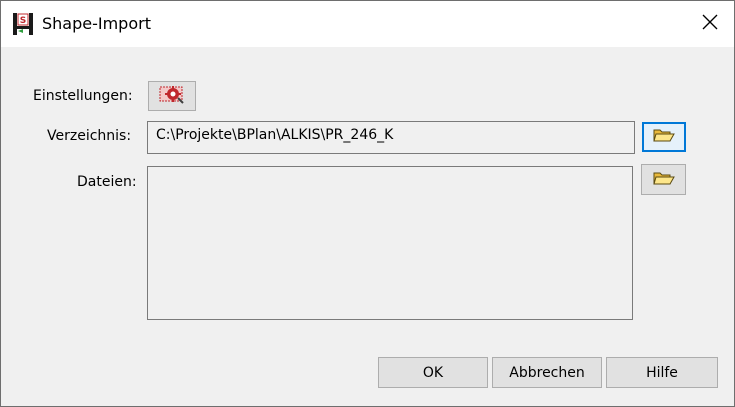  I want to click on hs-app-icon: S, so click(23, 24).